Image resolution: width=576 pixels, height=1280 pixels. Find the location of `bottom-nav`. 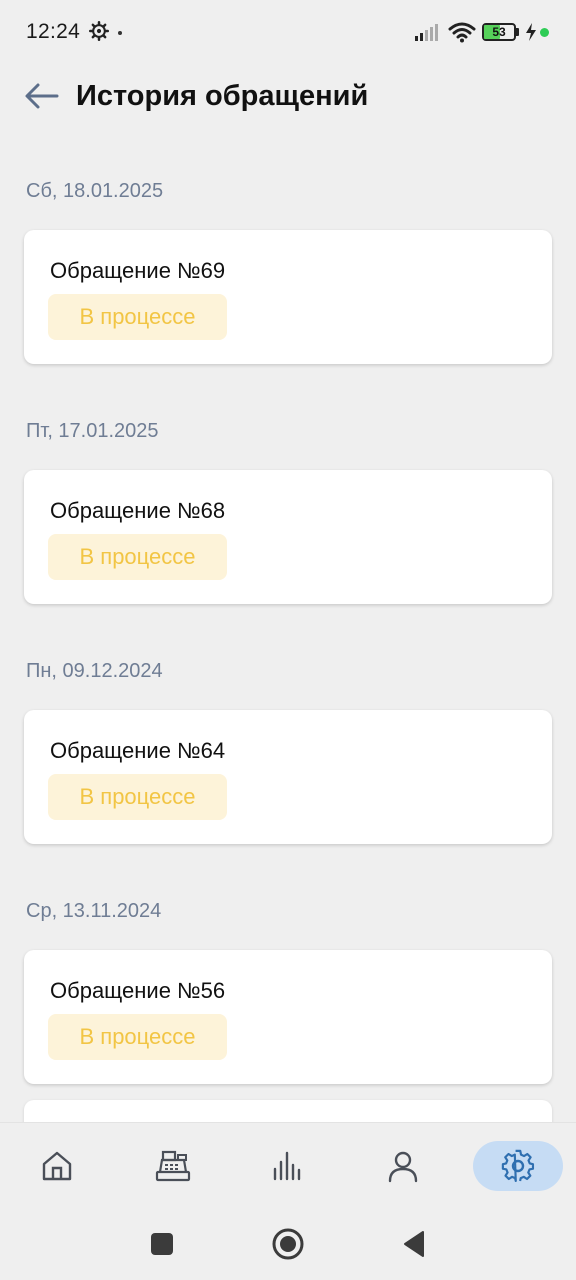

bottom-nav is located at coordinates (288, 1165).